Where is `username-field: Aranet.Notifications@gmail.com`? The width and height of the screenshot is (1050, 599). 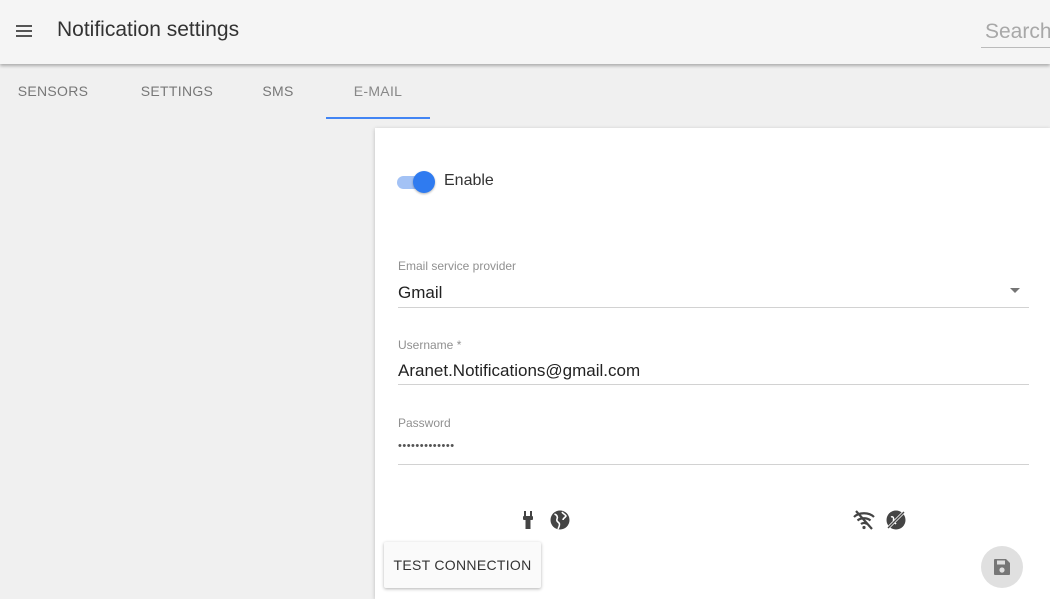 username-field: Aranet.Notifications@gmail.com is located at coordinates (519, 371).